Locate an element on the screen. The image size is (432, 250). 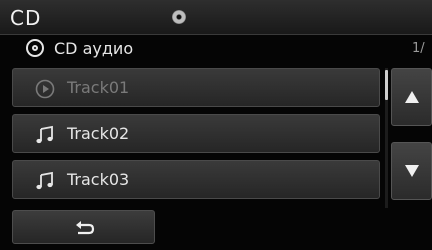
source-row: CD аудио 1/ is located at coordinates (216, 49).